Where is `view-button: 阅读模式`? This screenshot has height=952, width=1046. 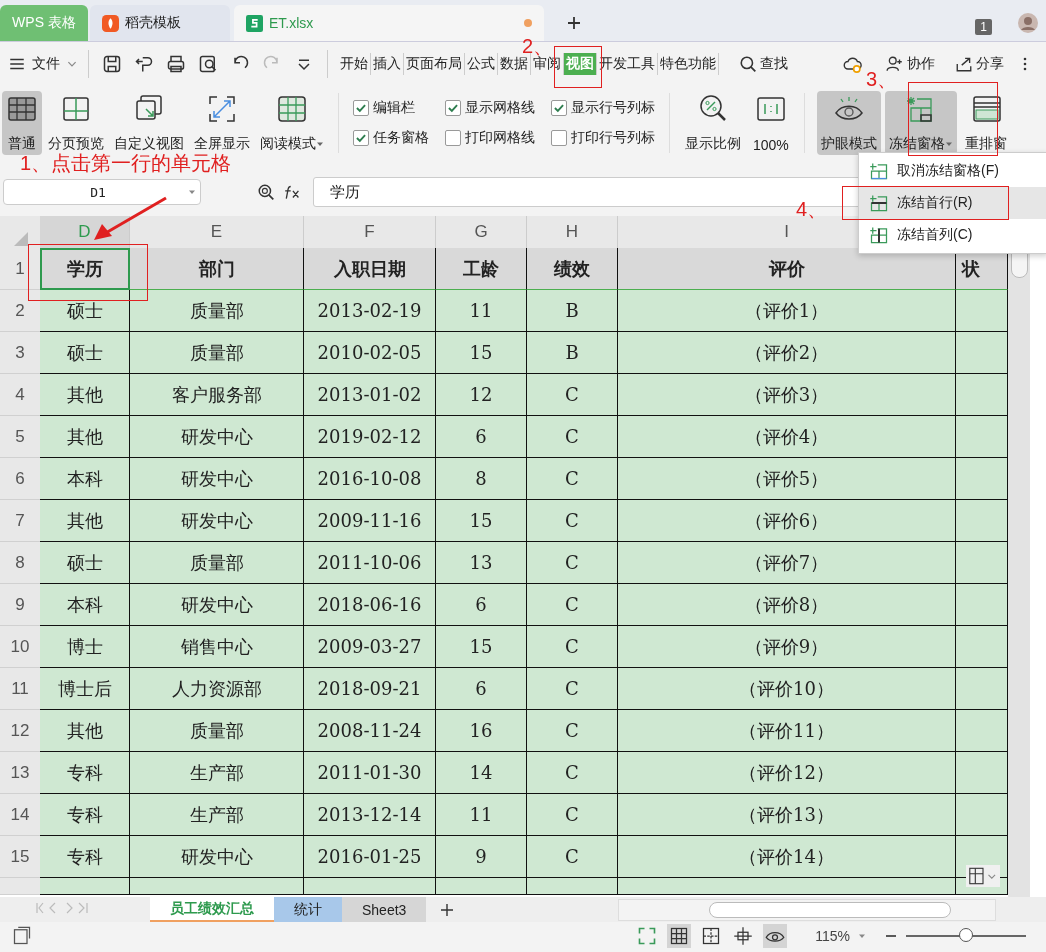 view-button: 阅读模式 is located at coordinates (292, 123).